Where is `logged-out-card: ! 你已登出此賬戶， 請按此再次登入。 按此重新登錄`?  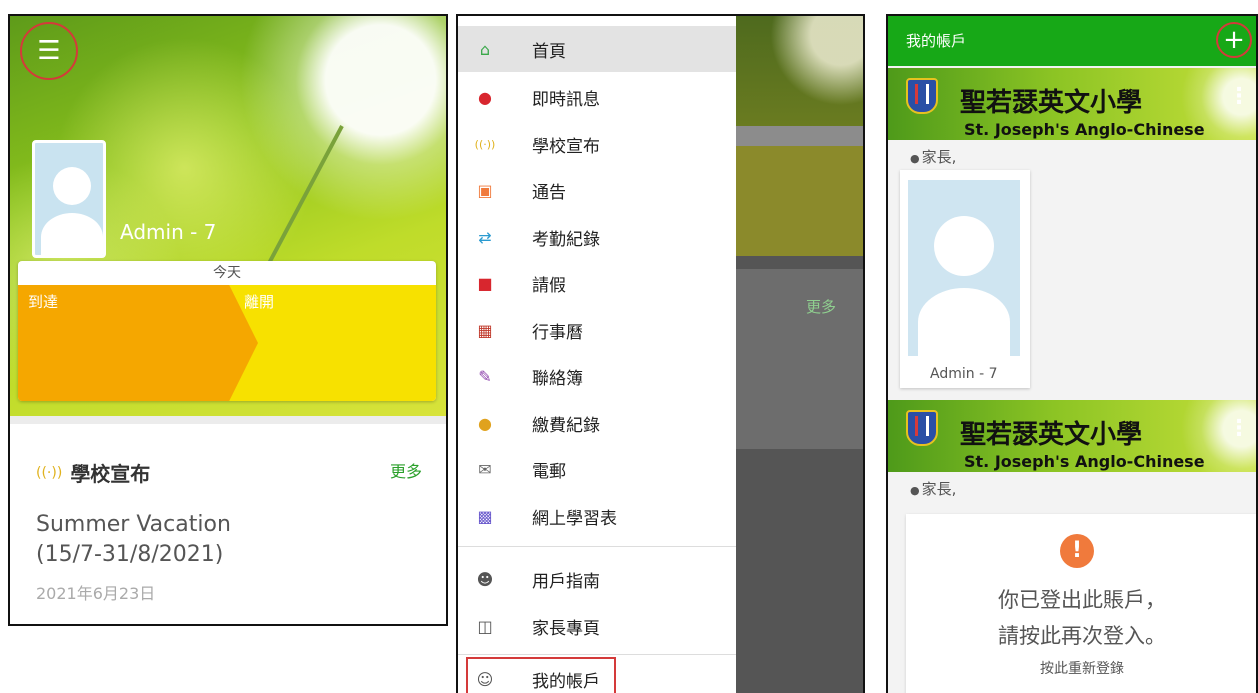
logged-out-card: ! 你已登出此賬戶， 請按此再次登入。 按此重新登錄 is located at coordinates (1081, 603).